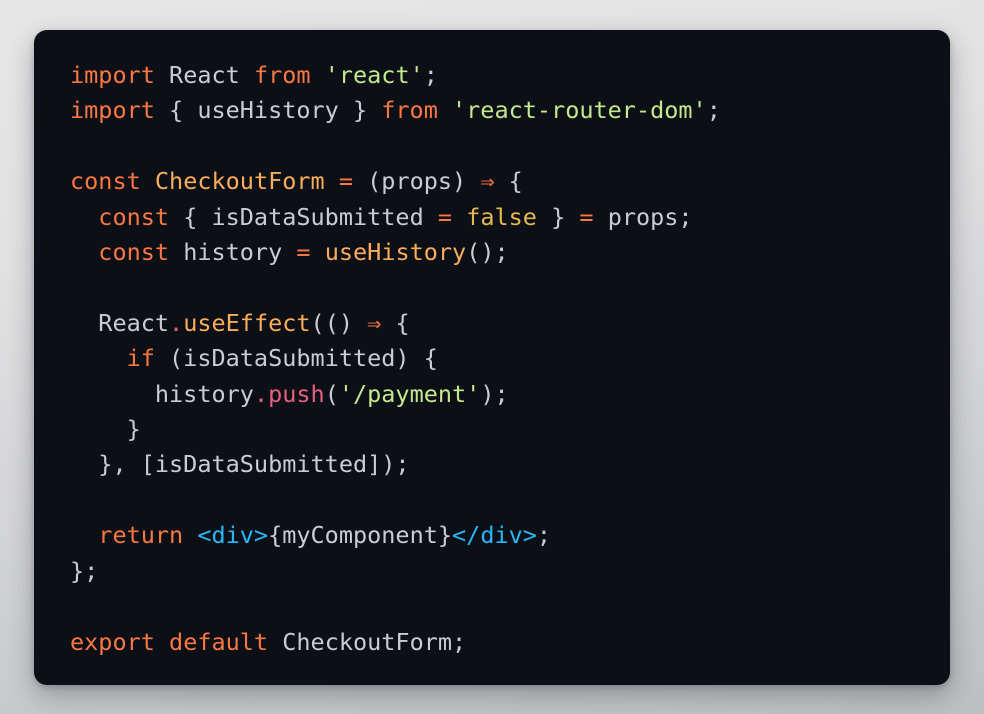  What do you see at coordinates (84, 570) in the screenshot?
I see `code-token-plain: };` at bounding box center [84, 570].